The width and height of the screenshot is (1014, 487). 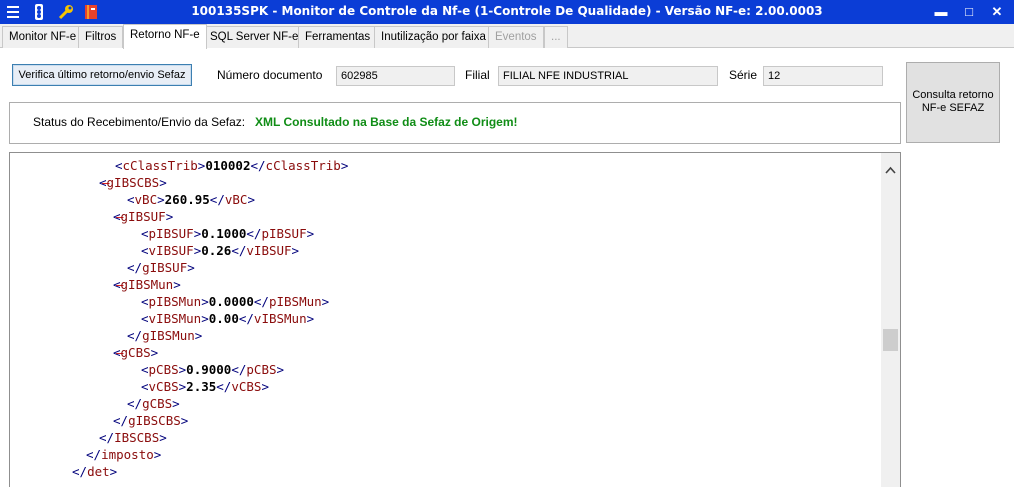 I want to click on xml-line: <vCBS>2.35</vCBS>, so click(x=205, y=386).